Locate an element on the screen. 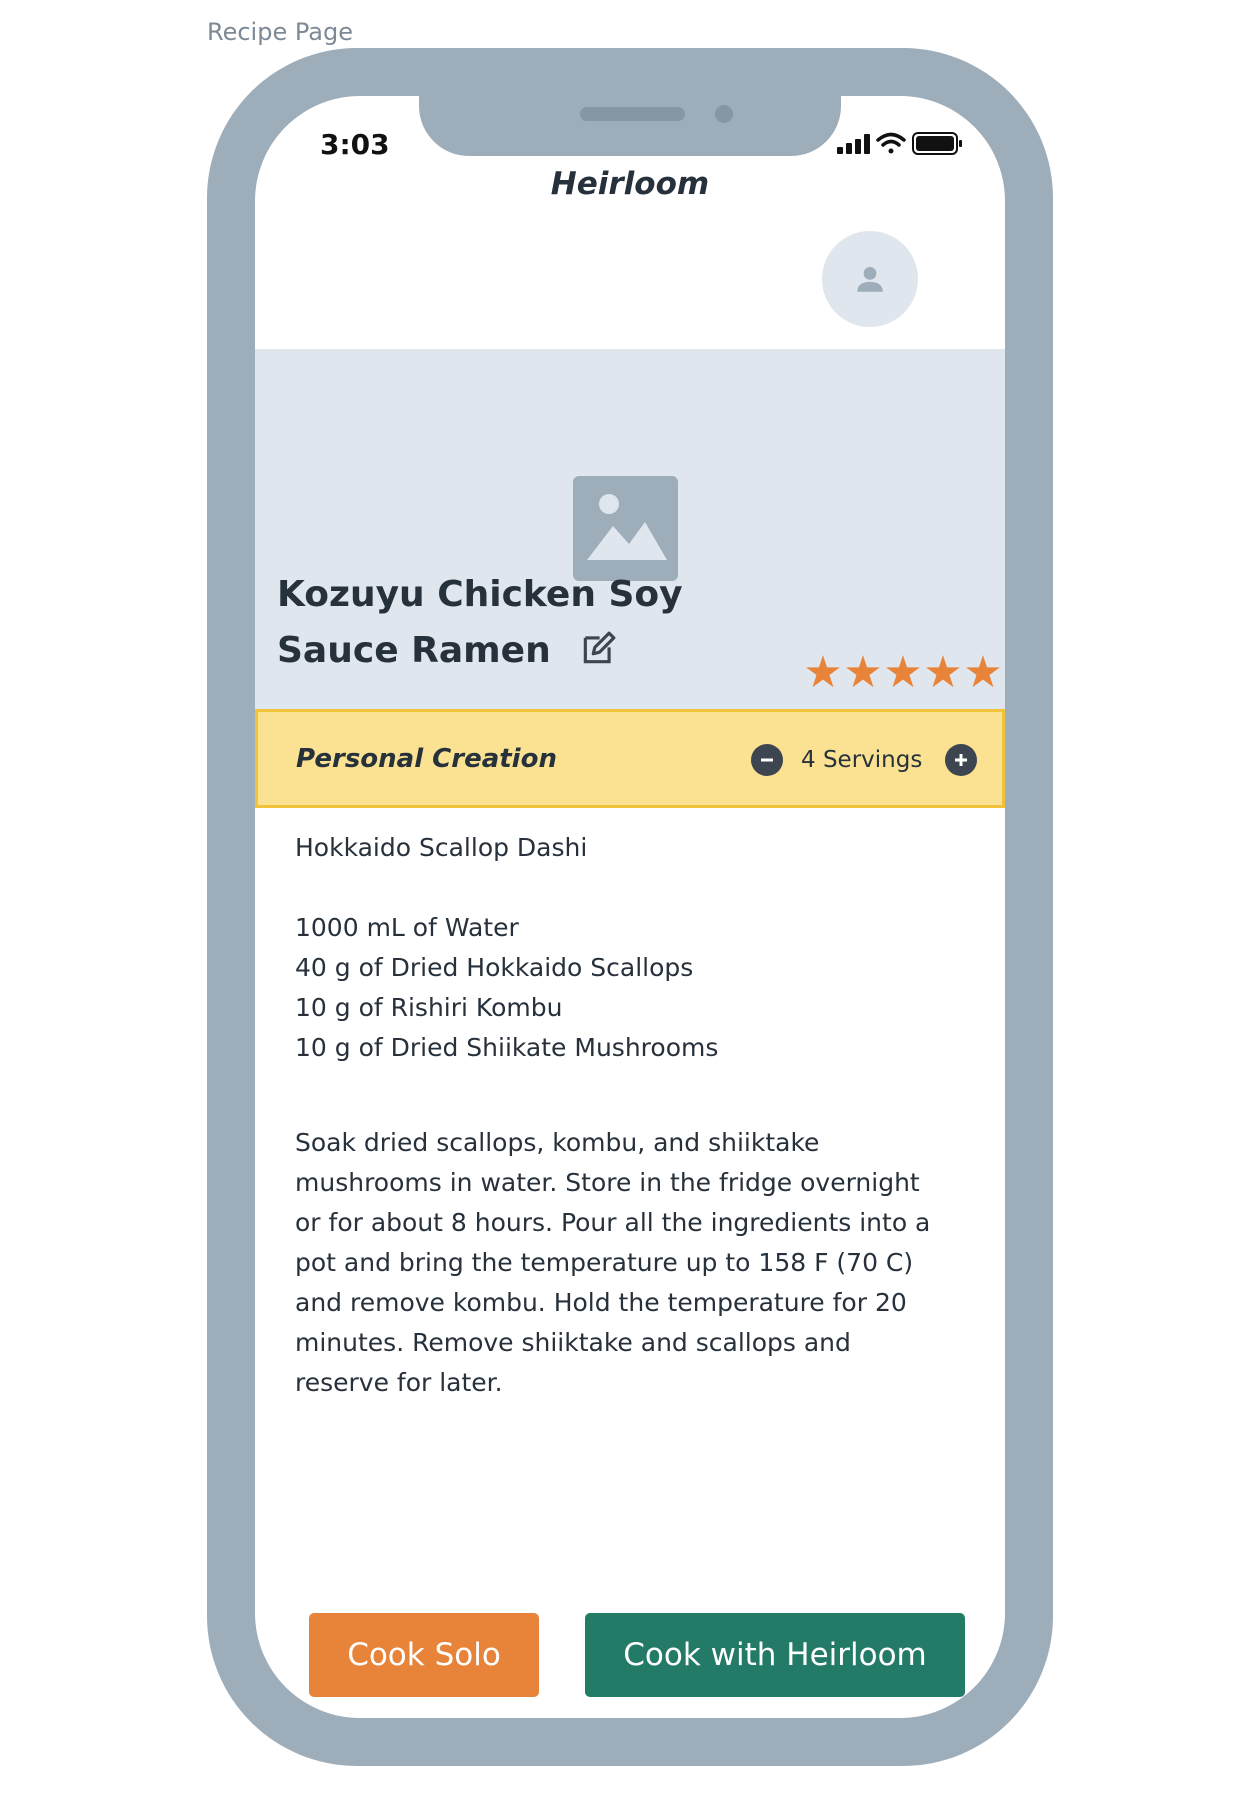  frame-label: Recipe Page is located at coordinates (280, 32).